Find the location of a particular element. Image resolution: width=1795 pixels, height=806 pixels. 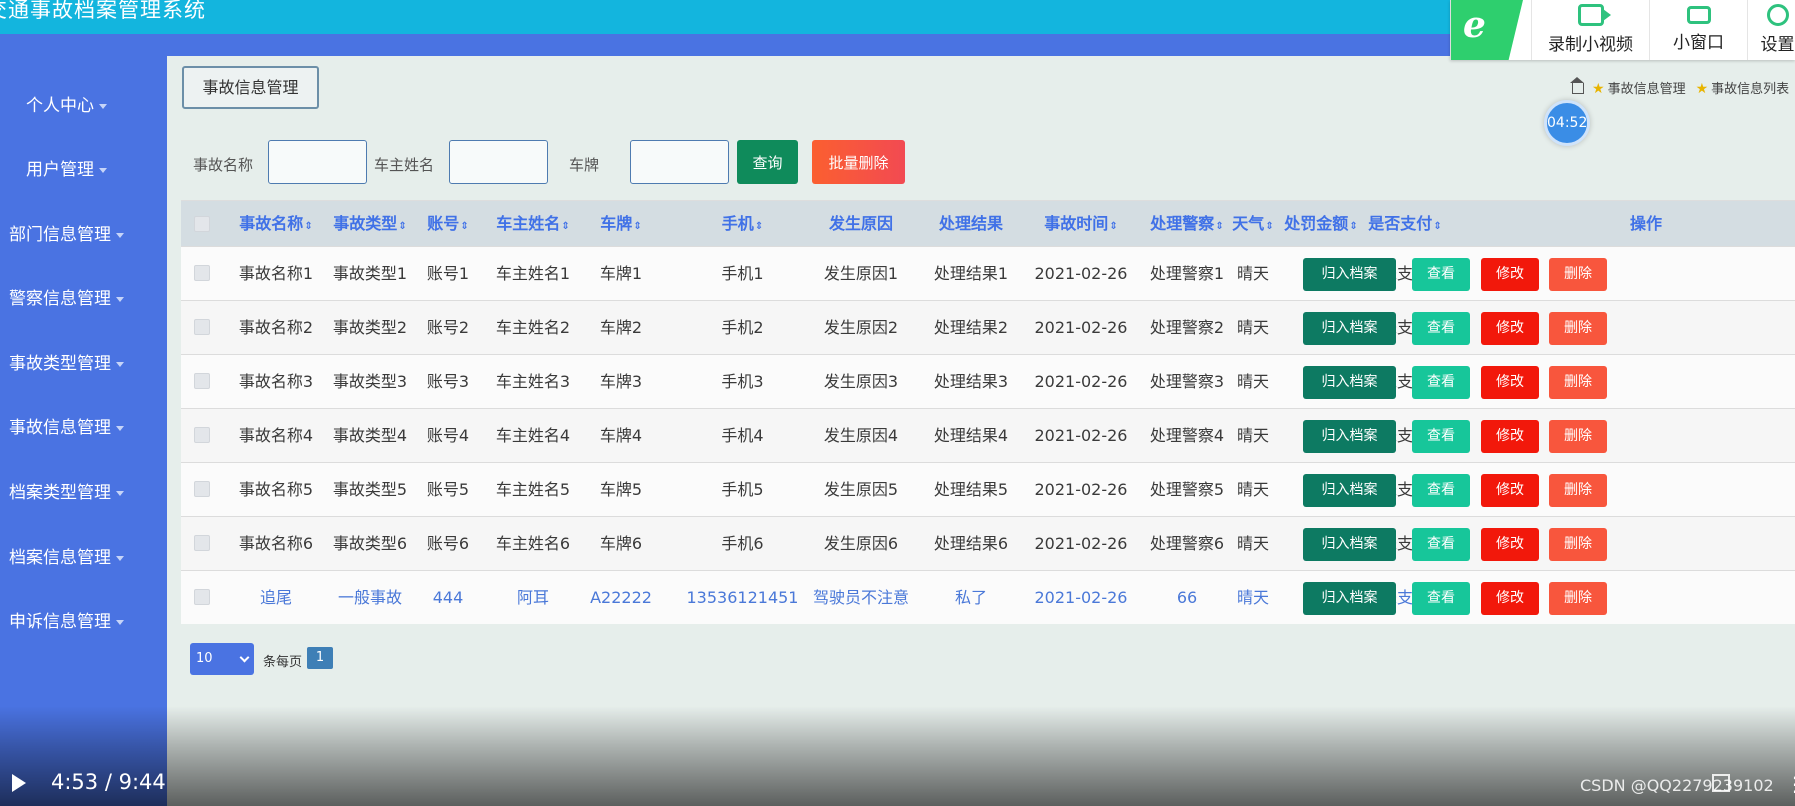

column-header: 事故类型⇕ is located at coordinates (370, 223).